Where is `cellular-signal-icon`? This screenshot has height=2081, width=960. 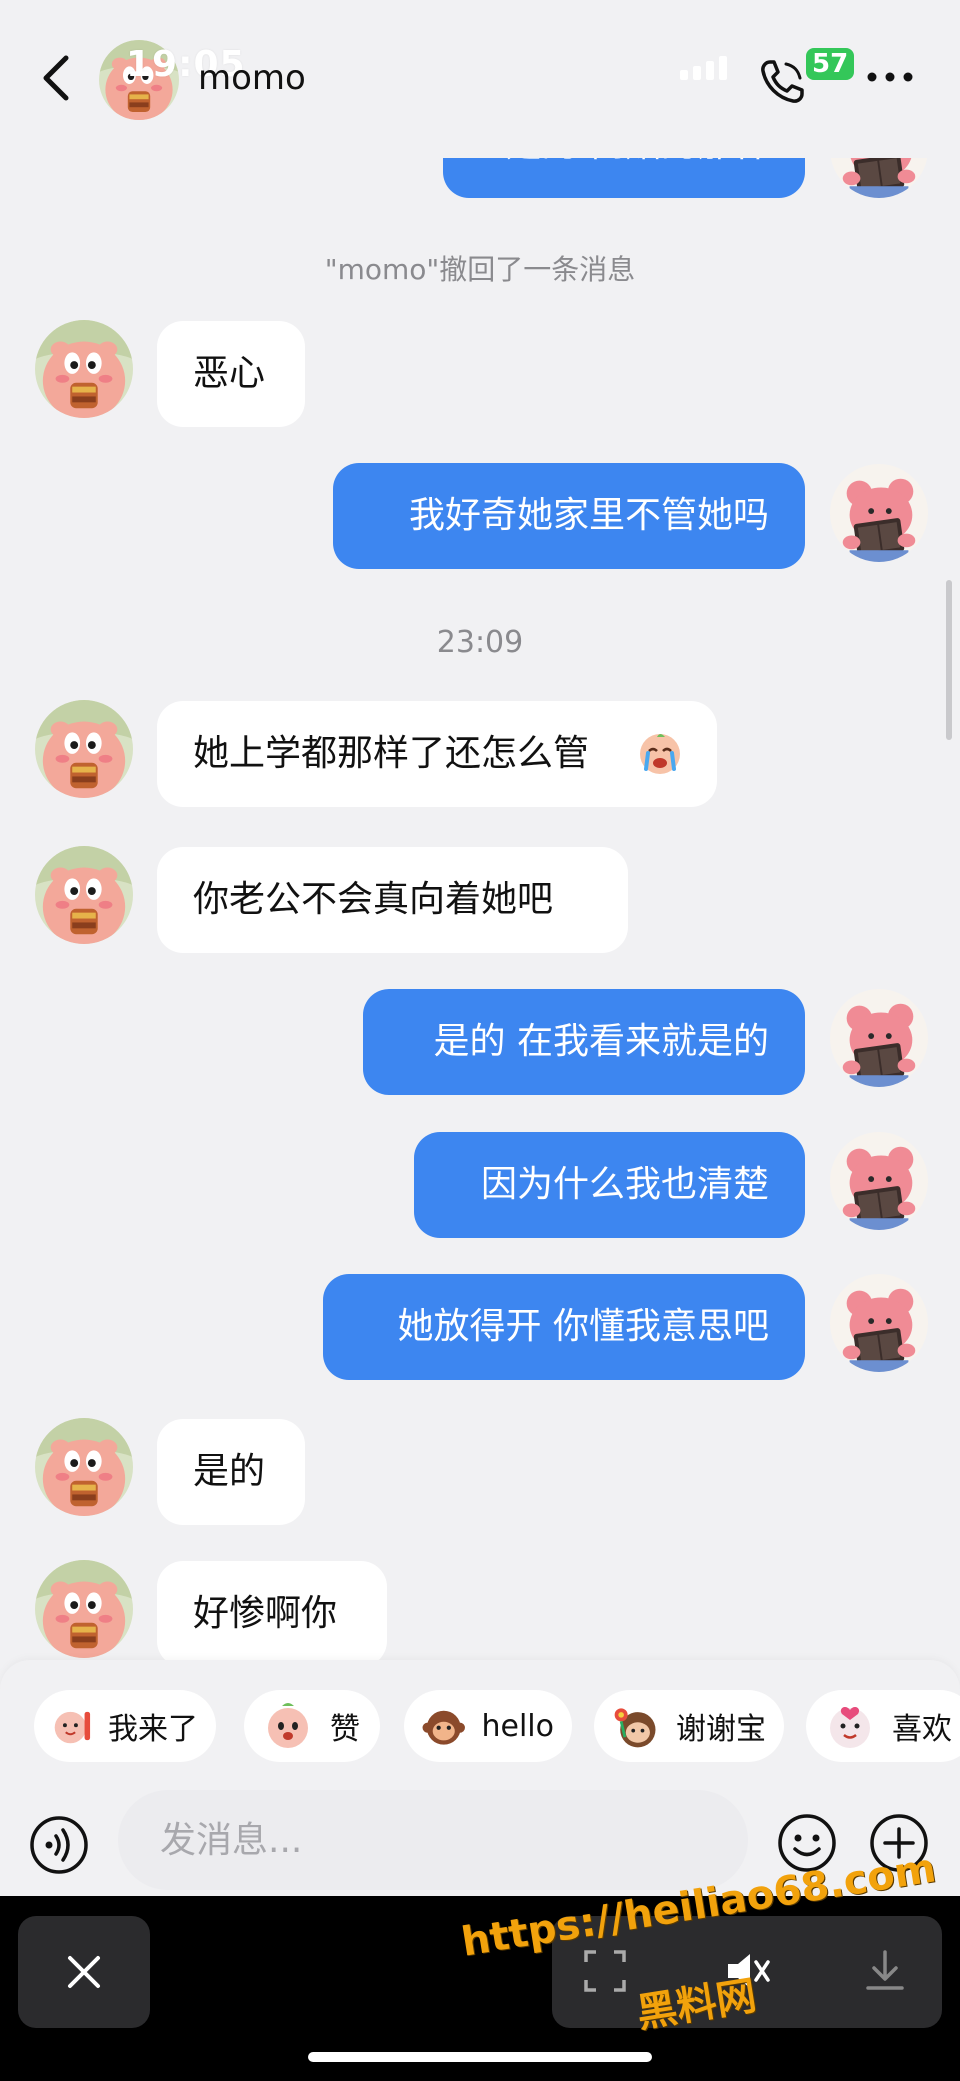
cellular-signal-icon is located at coordinates (703, 68).